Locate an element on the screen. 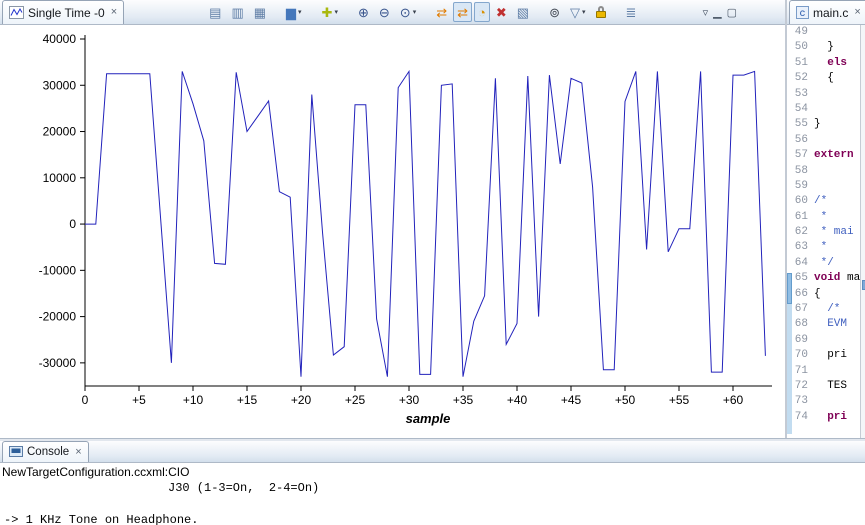  code-text: TES is located at coordinates (831, 385).